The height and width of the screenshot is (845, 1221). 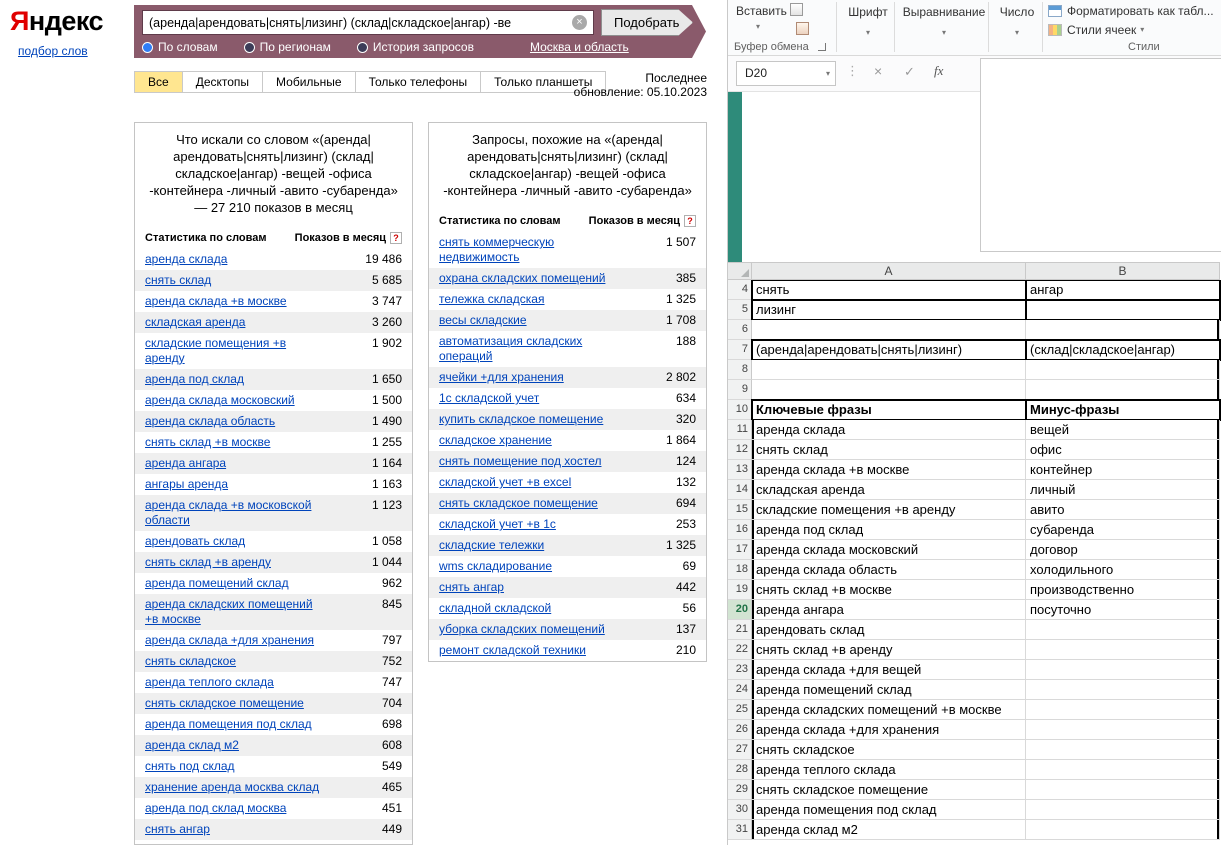 What do you see at coordinates (222, 82) in the screenshot?
I see `tab-desktopy: Десктопы` at bounding box center [222, 82].